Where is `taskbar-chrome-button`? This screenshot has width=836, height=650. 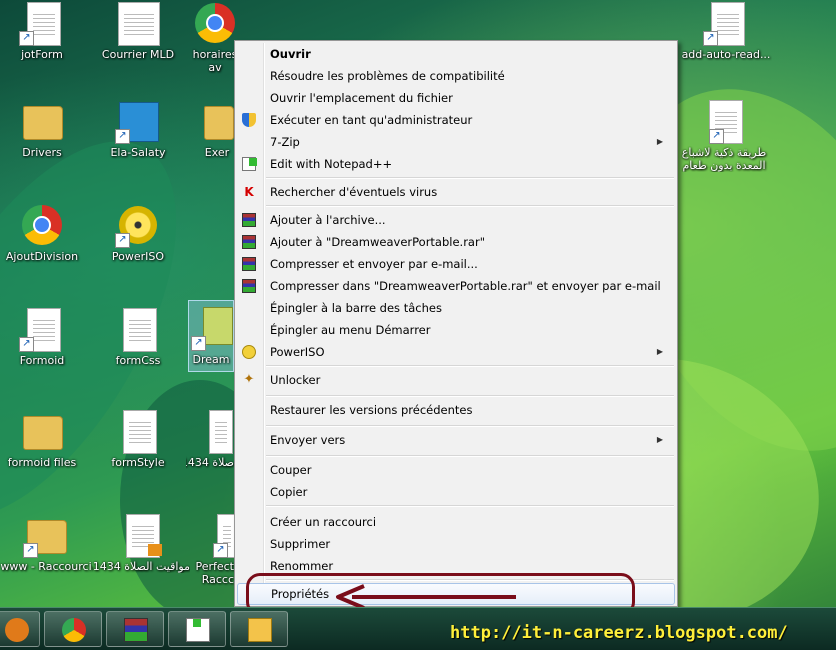
taskbar-chrome-button is located at coordinates (73, 629).